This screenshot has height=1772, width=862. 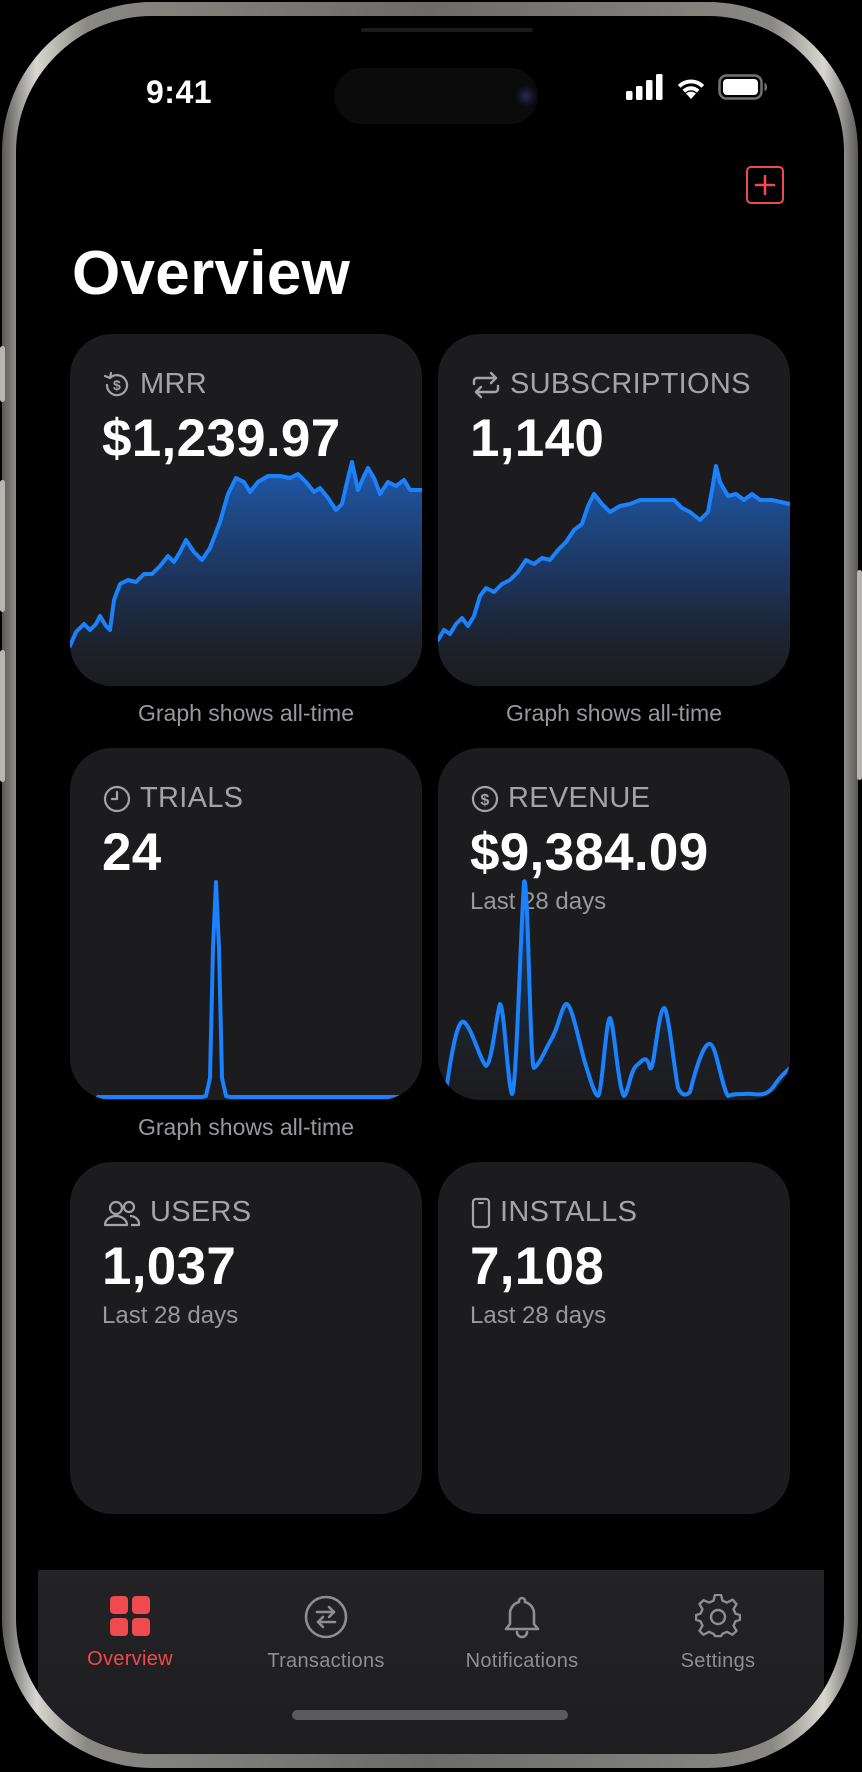 What do you see at coordinates (246, 1127) in the screenshot?
I see `trials-caption: Graph shows all-time` at bounding box center [246, 1127].